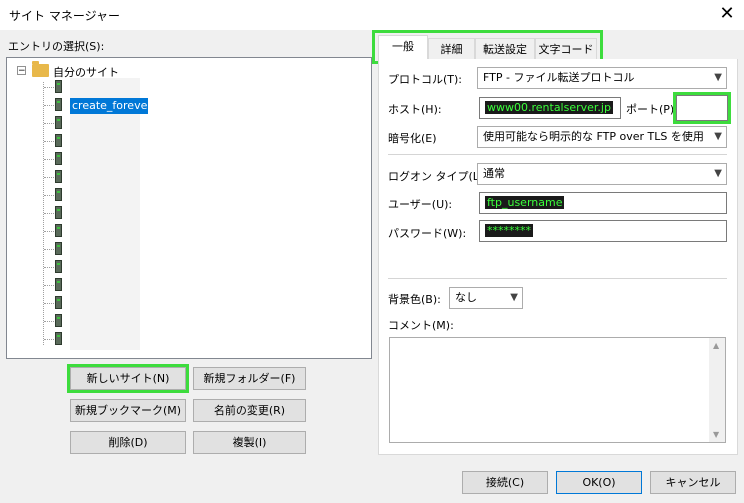 Image resolution: width=744 pixels, height=503 pixels. What do you see at coordinates (486, 298) in the screenshot?
I see `background-color-select: なし ▼` at bounding box center [486, 298].